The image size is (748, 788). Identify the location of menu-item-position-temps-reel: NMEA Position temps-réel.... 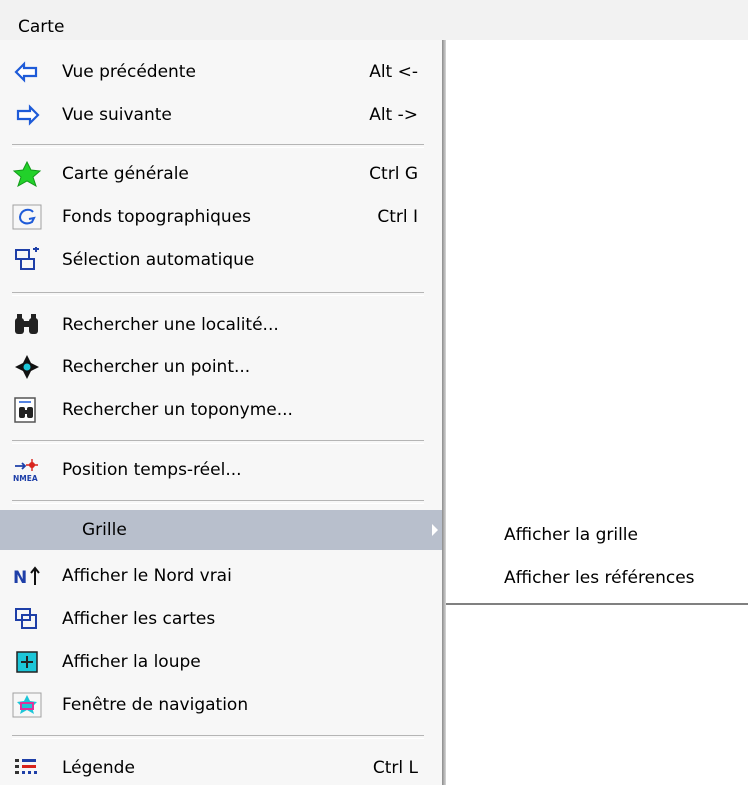
(221, 470).